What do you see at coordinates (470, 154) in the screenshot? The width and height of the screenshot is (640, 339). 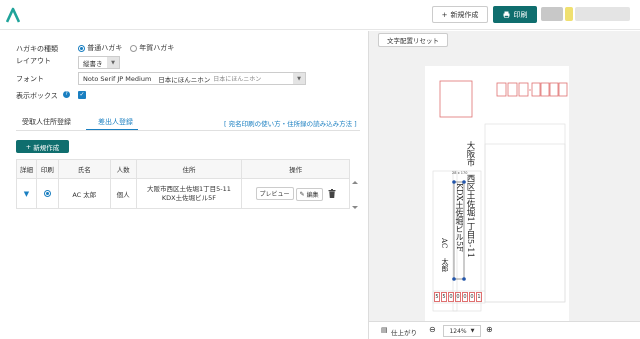 I see `address-city: 大阪市` at bounding box center [470, 154].